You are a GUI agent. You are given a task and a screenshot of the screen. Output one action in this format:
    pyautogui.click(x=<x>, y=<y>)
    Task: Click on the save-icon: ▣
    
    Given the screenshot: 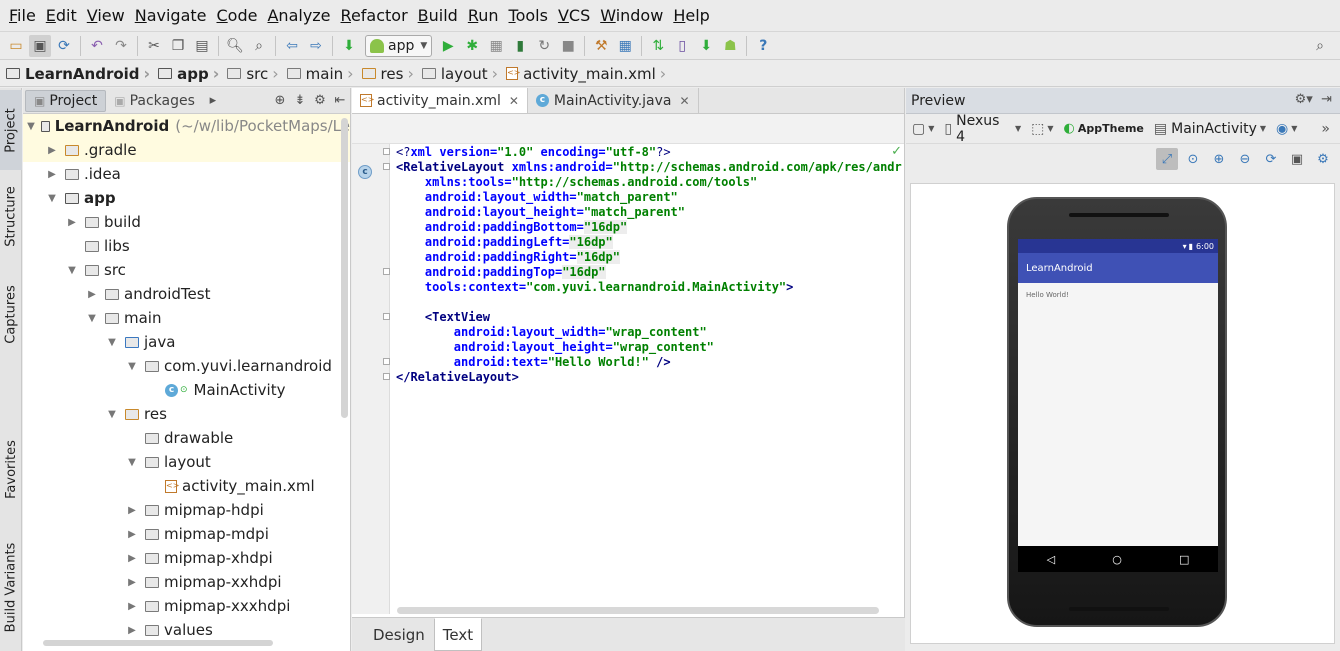 What is the action you would take?
    pyautogui.click(x=40, y=45)
    